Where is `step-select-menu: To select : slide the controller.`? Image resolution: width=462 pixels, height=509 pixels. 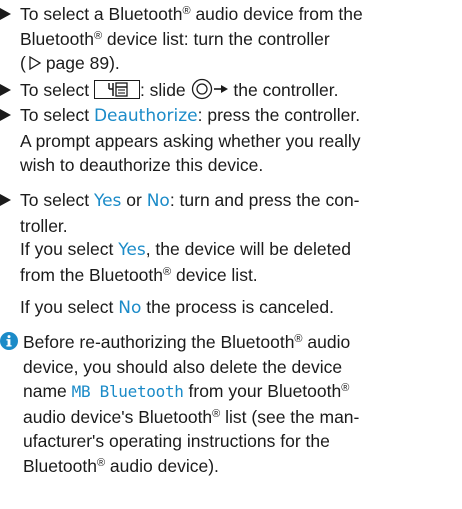
step-select-menu: To select : slide the controller. is located at coordinates (230, 90).